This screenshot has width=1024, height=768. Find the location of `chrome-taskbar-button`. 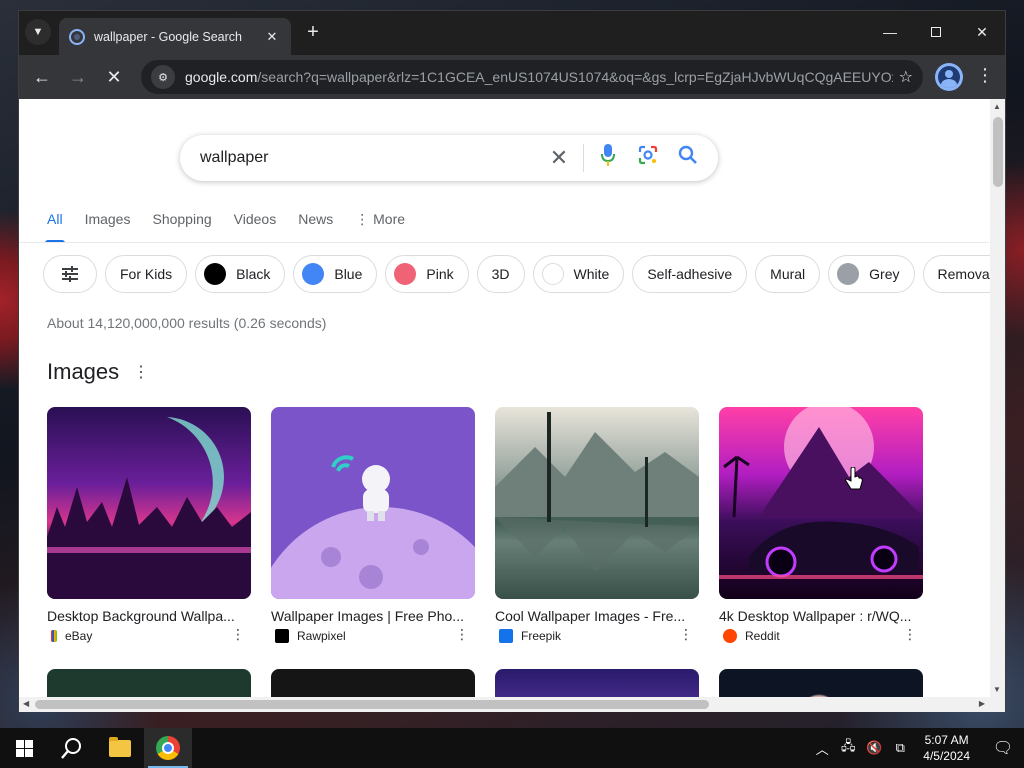

chrome-taskbar-button is located at coordinates (168, 748).